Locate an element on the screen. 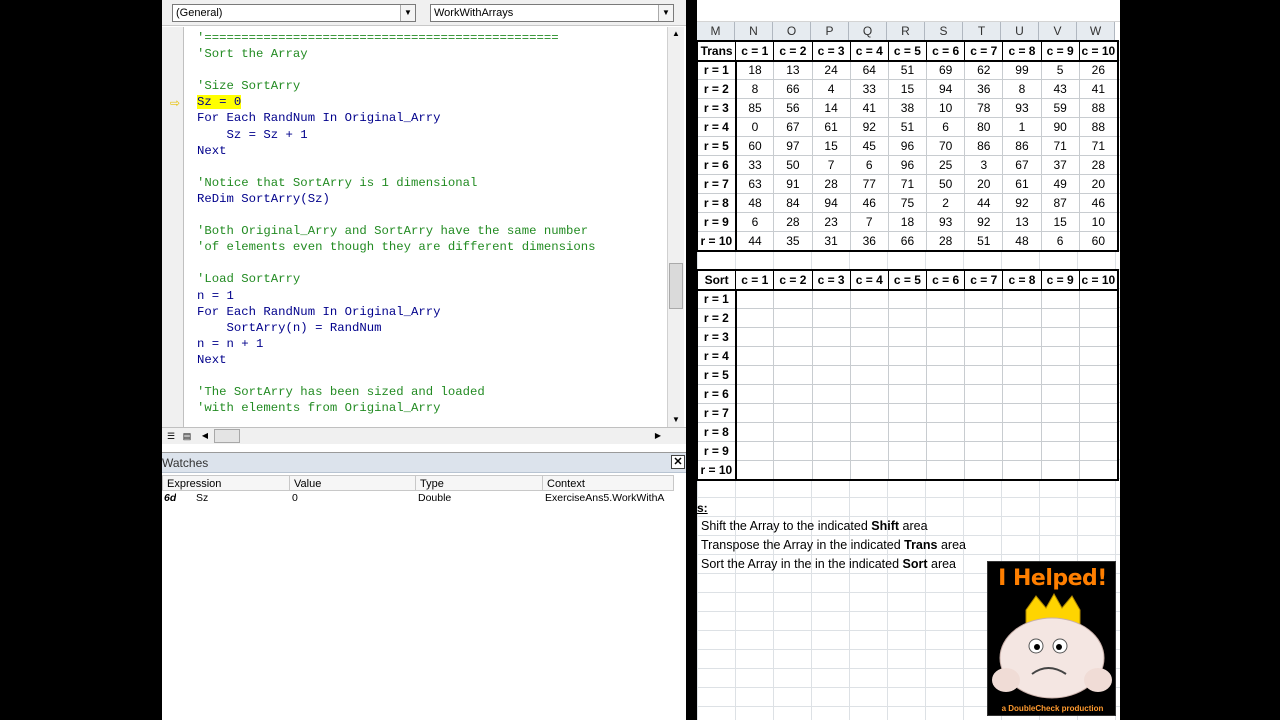 The height and width of the screenshot is (720, 1280). table-cell: 84 is located at coordinates (793, 203).